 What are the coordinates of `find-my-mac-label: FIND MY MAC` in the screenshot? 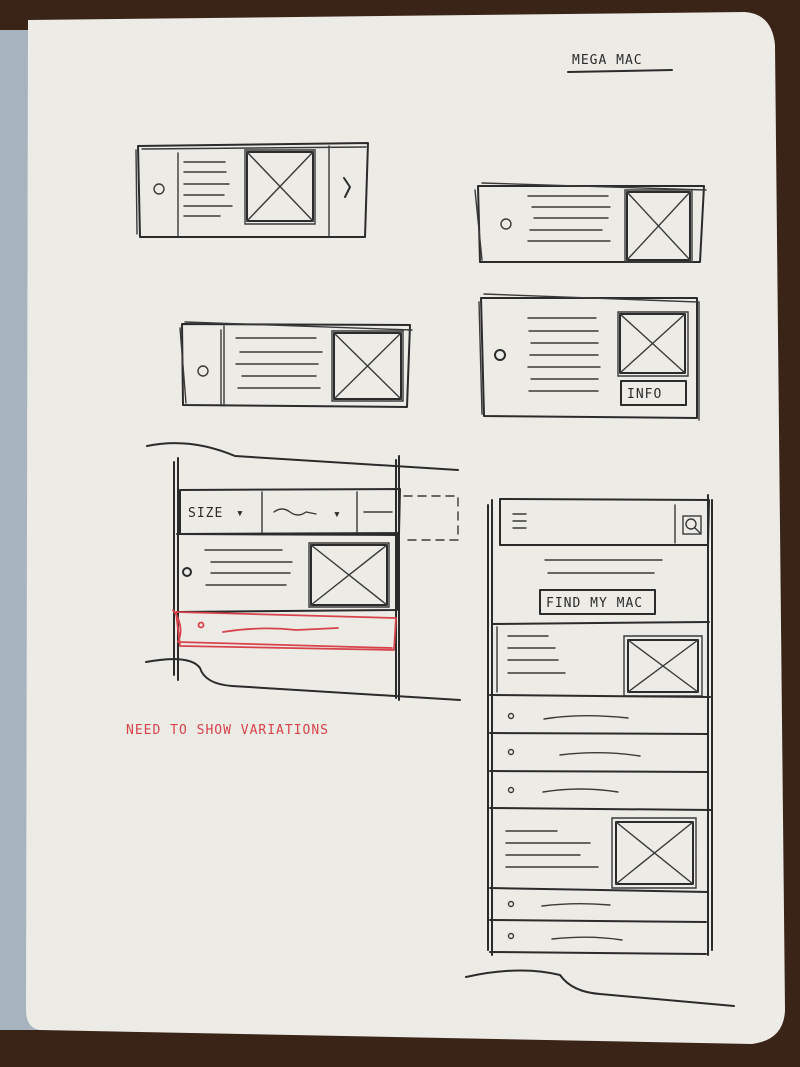 It's located at (594, 603).